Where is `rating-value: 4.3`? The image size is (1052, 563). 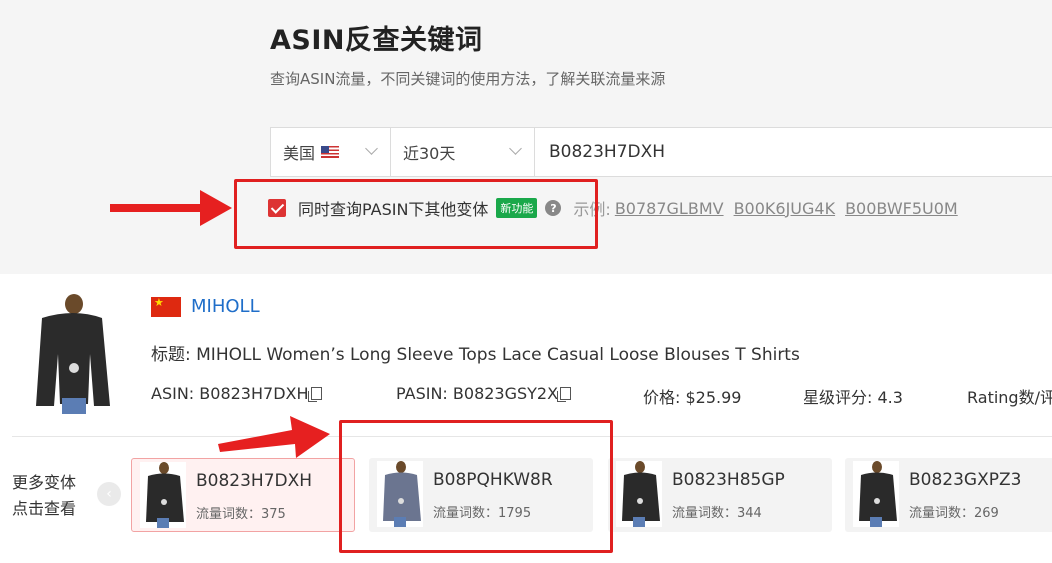 rating-value: 4.3 is located at coordinates (890, 397).